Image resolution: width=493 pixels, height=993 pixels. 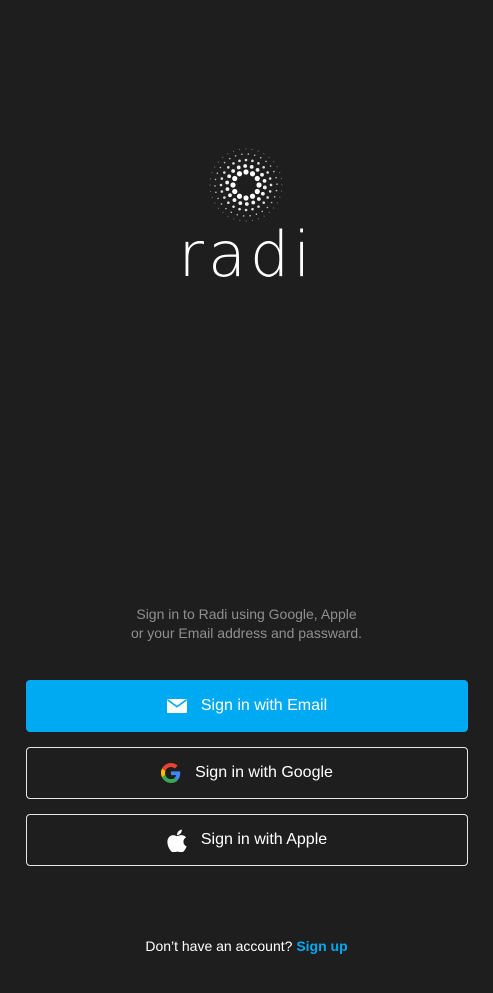 What do you see at coordinates (264, 839) in the screenshot?
I see `sign-in-apple-label: Sign in with Apple` at bounding box center [264, 839].